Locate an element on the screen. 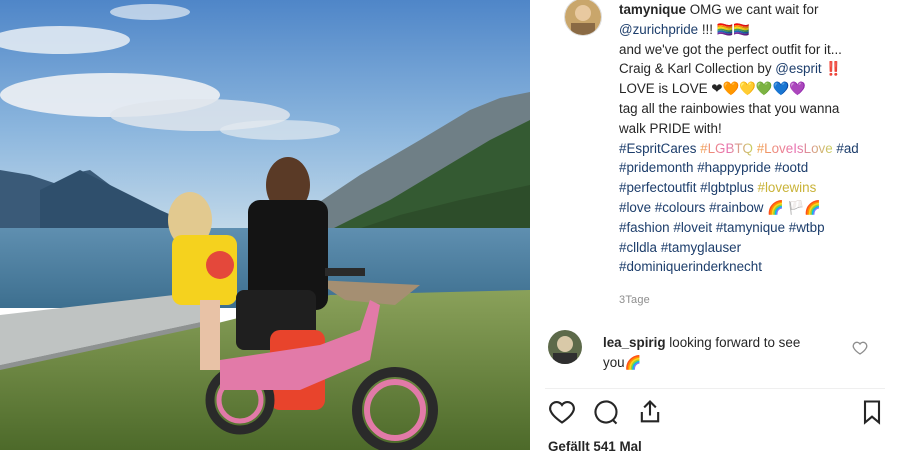  caption-line: walk PRIDE with! is located at coordinates (670, 128).